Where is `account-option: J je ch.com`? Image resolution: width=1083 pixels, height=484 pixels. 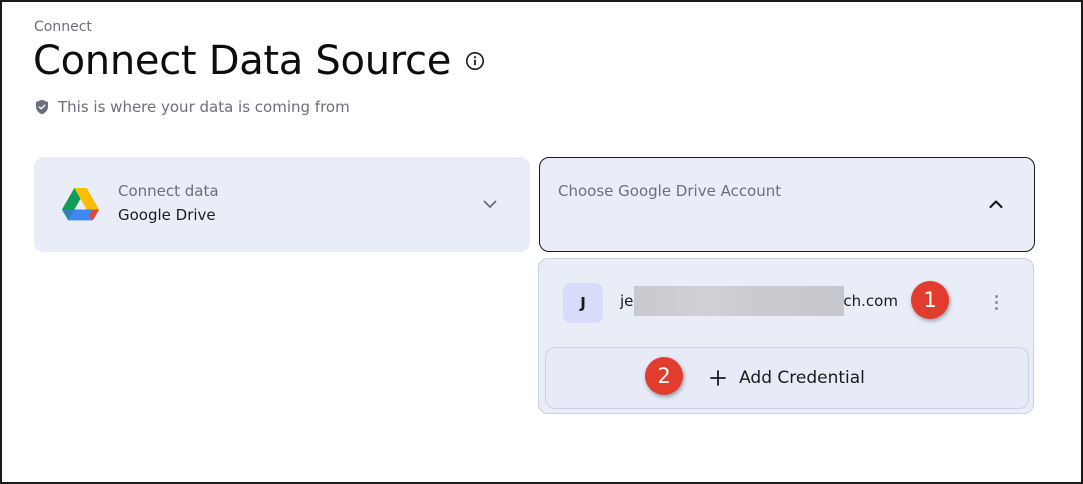
account-option: J je ch.com is located at coordinates (786, 302).